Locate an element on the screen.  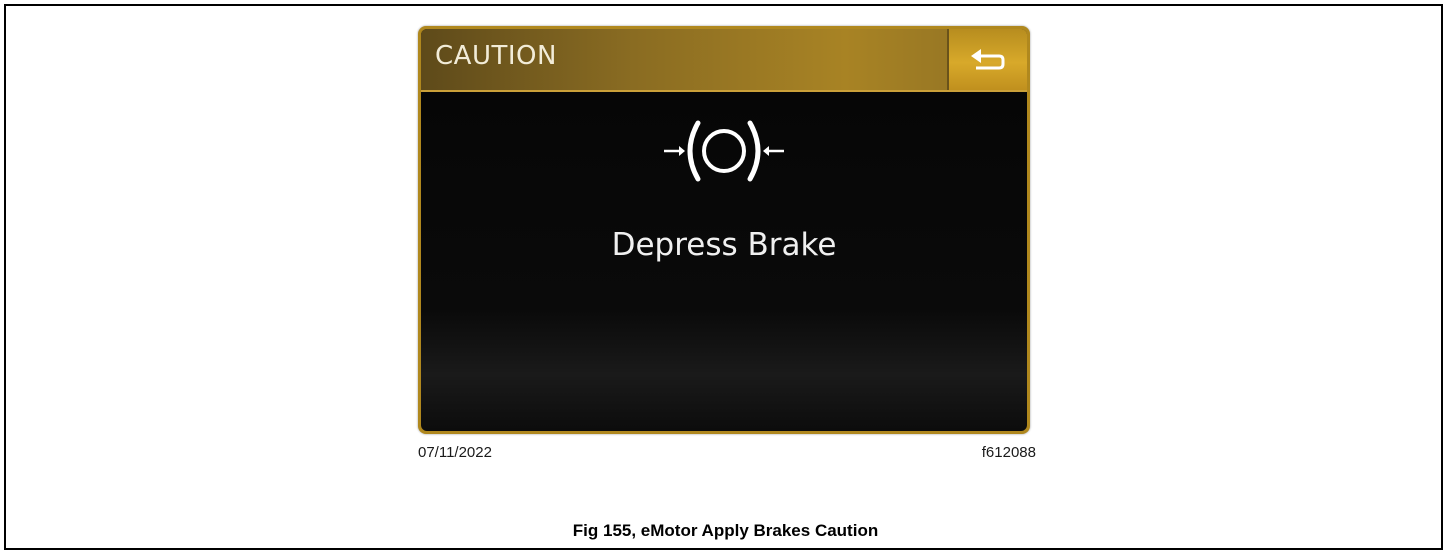
back-button is located at coordinates (987, 59).